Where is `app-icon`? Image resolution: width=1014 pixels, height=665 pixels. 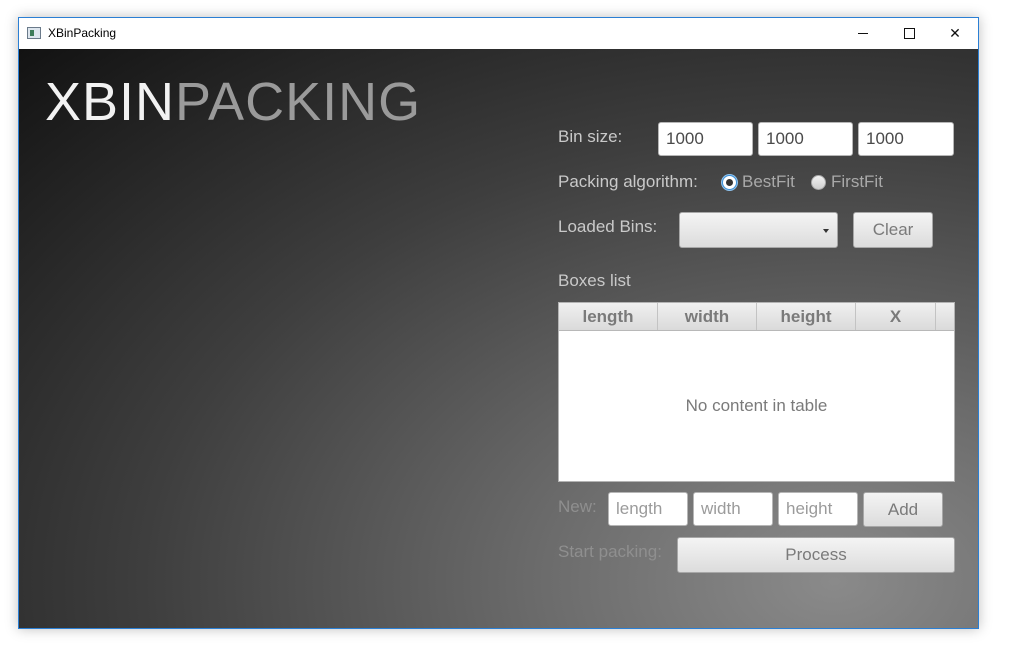 app-icon is located at coordinates (34, 33).